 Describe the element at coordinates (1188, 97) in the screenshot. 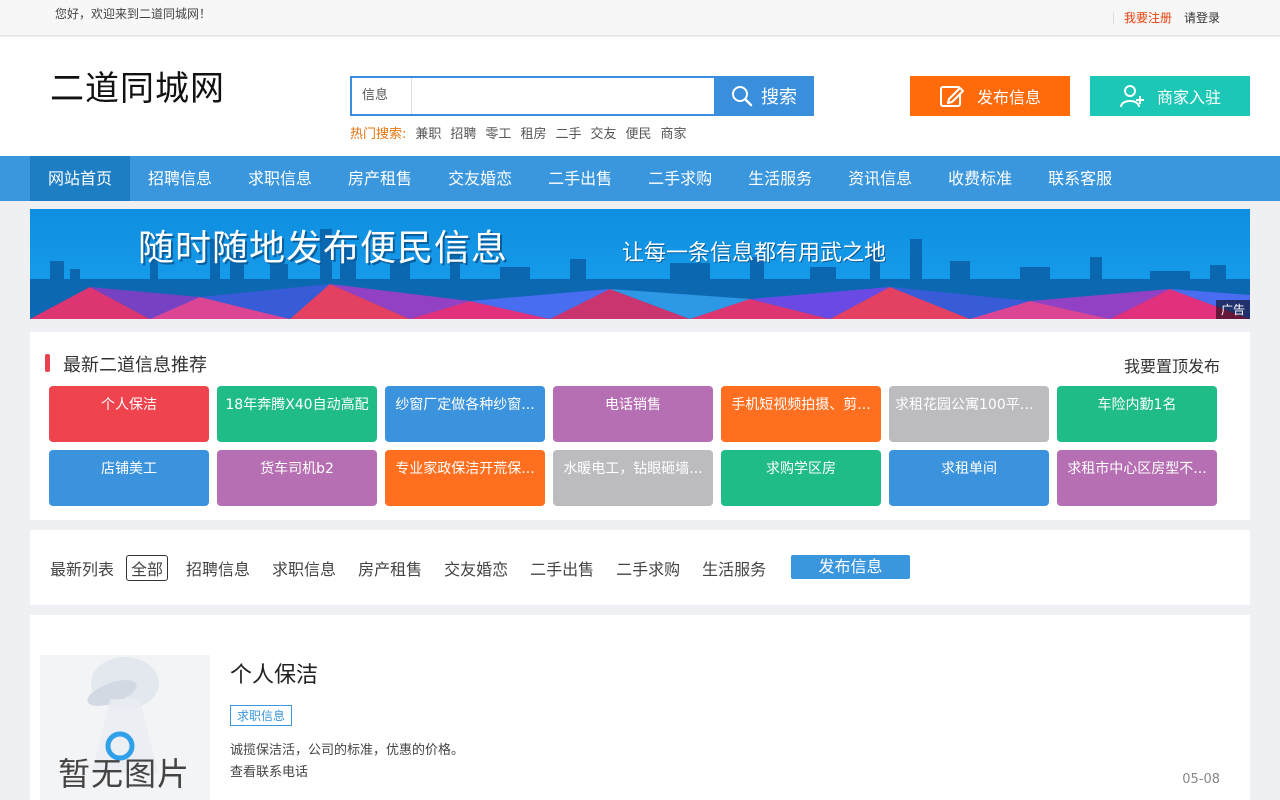

I see `merchant-join-label: 商家入驻` at that location.